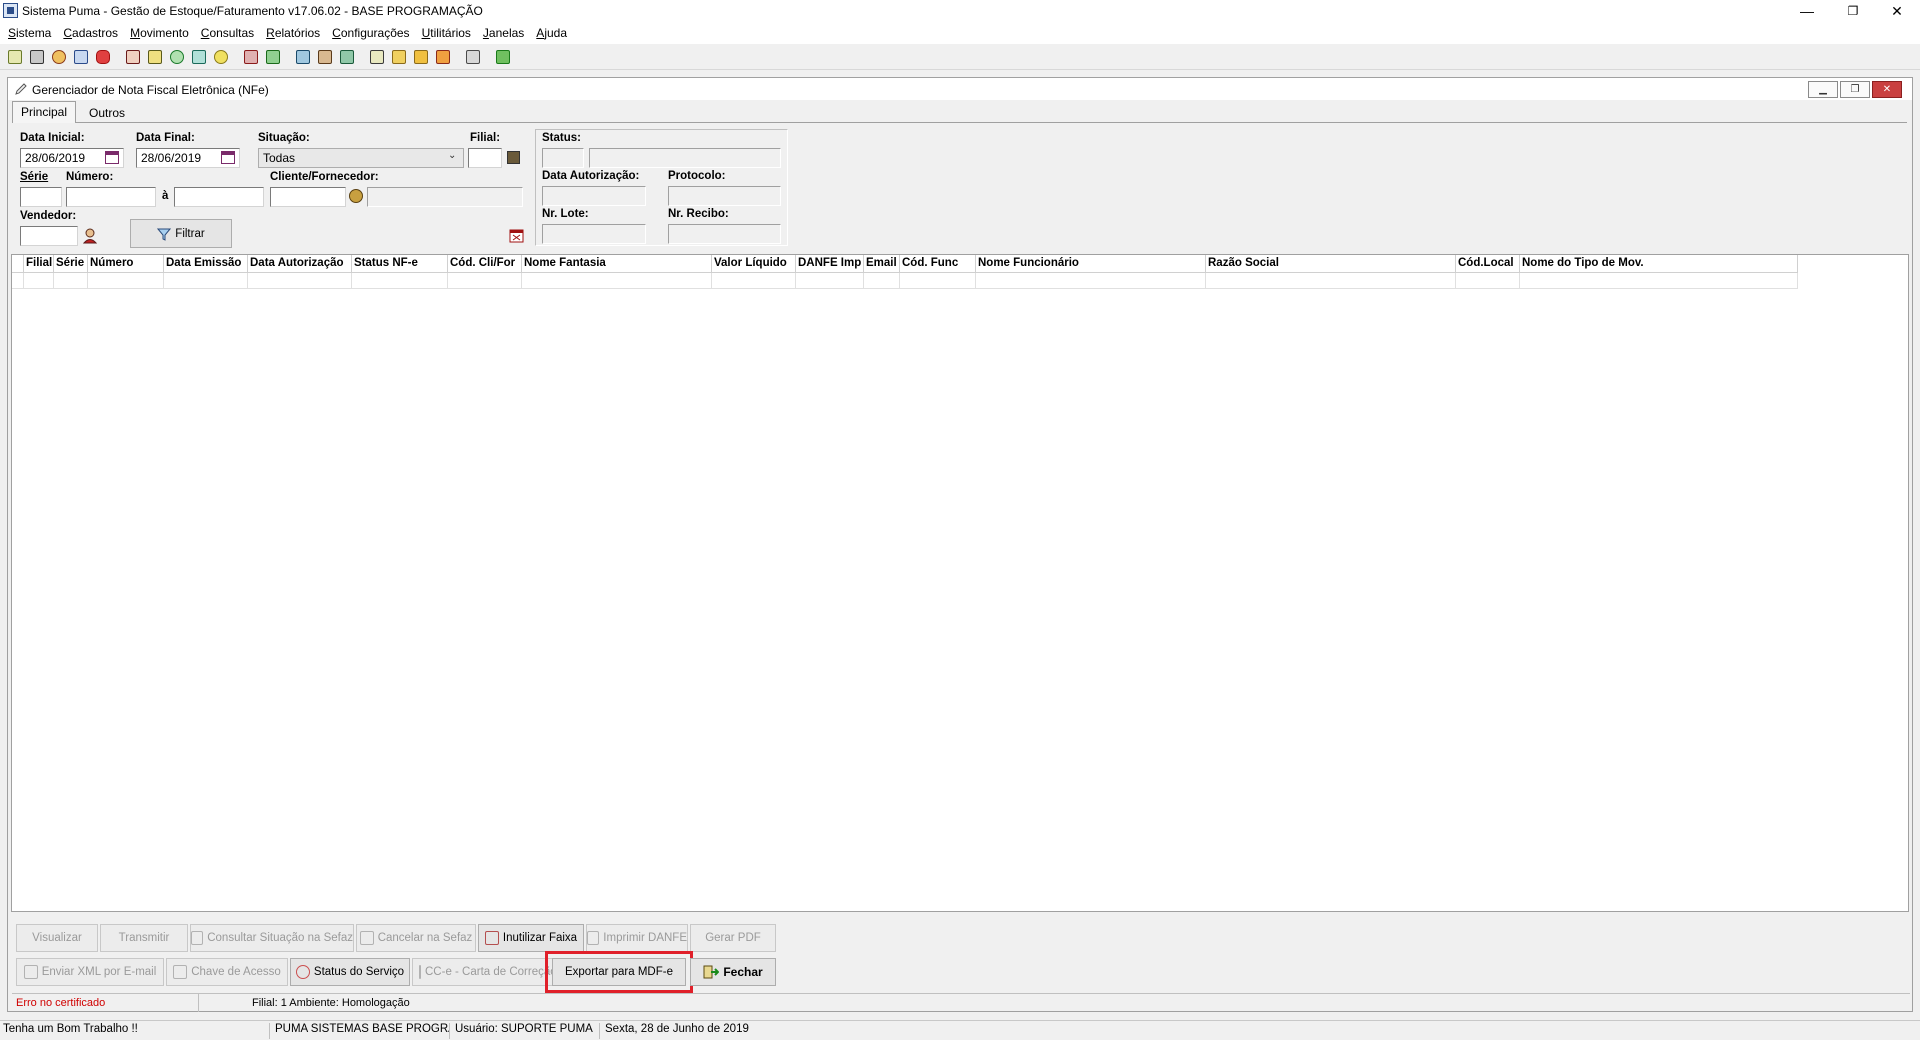 Image resolution: width=1920 pixels, height=1040 pixels. Describe the element at coordinates (483, 972) in the screenshot. I see `cce-carta-correcao-button: CC-e - Carta de Correção` at that location.